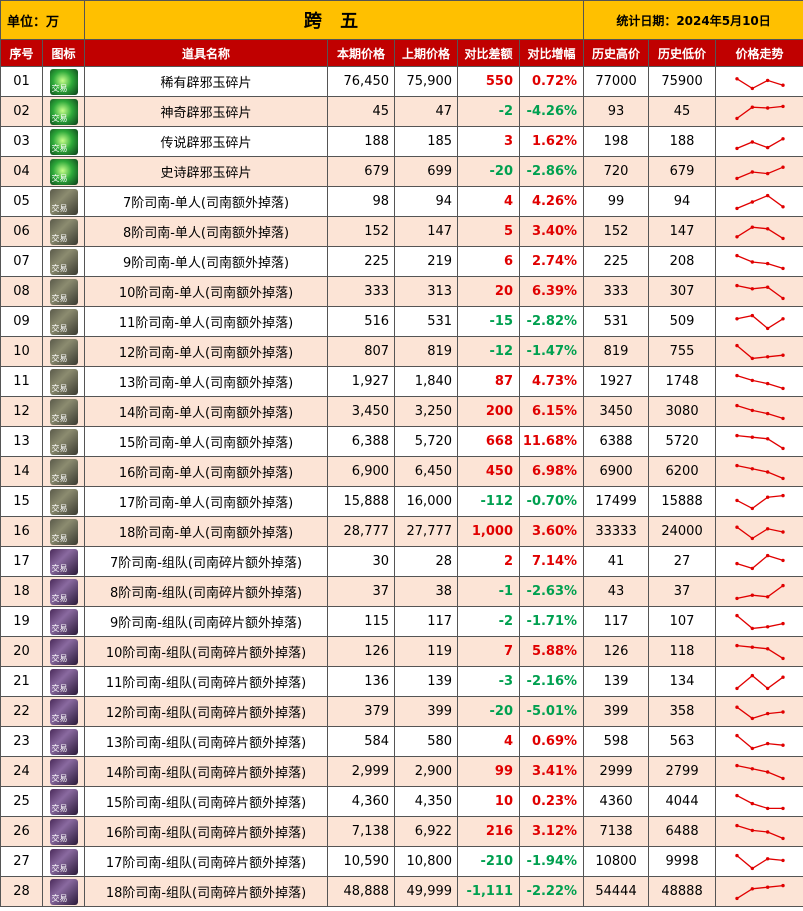 The image size is (803, 911). What do you see at coordinates (489, 501) in the screenshot?
I see `price-diff: -112` at bounding box center [489, 501].